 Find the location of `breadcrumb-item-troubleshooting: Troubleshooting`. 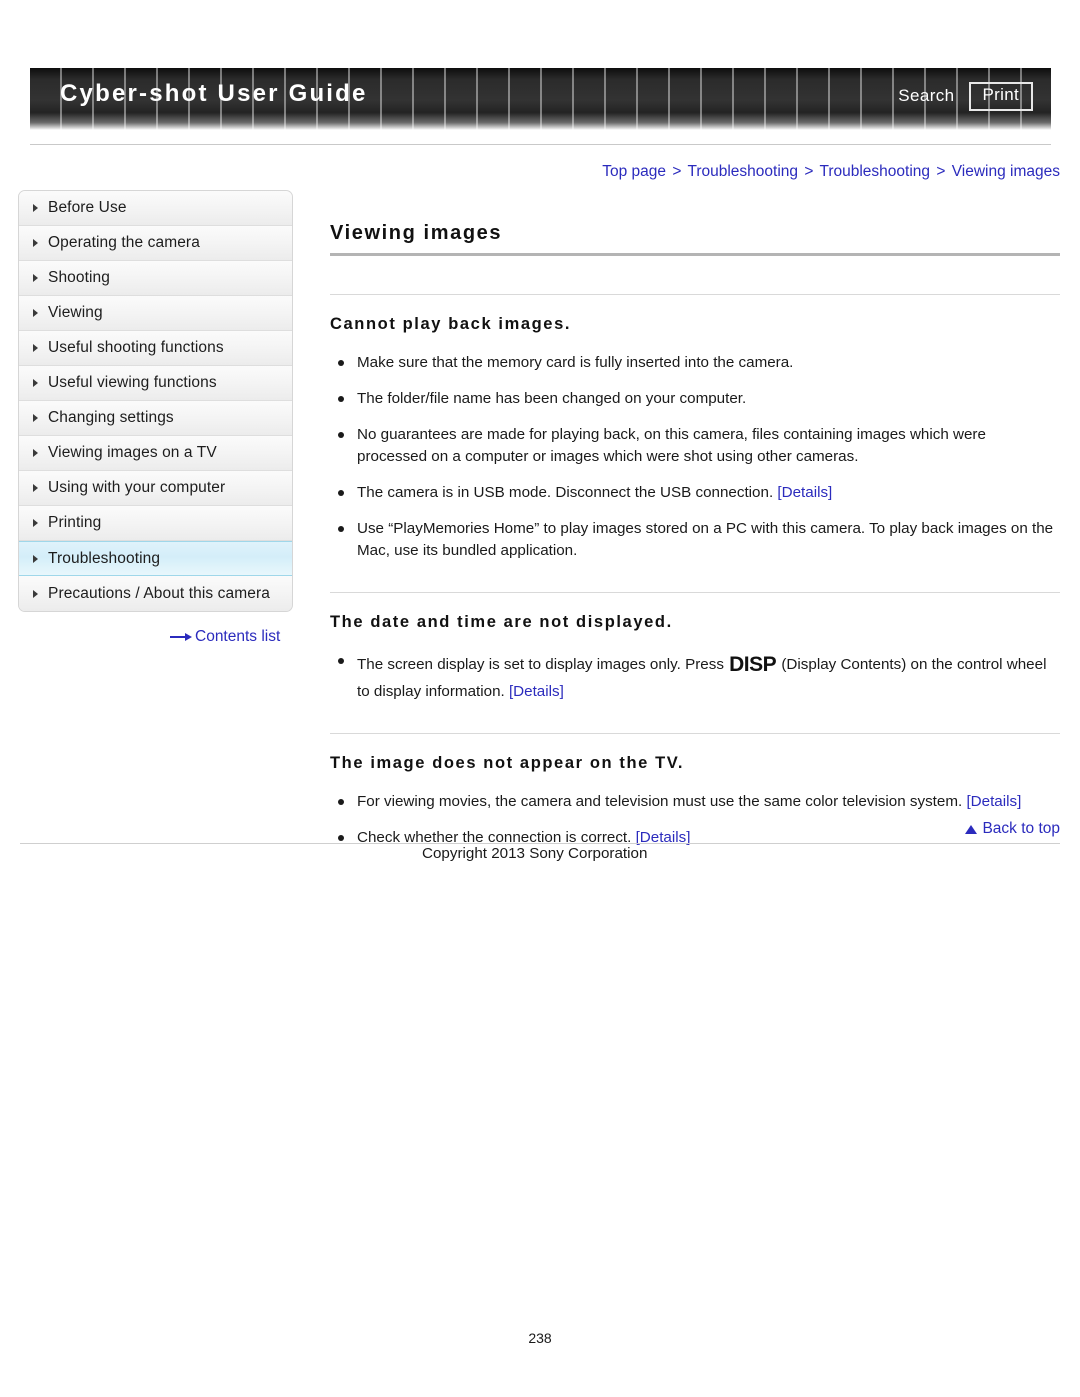

breadcrumb-item-troubleshooting: Troubleshooting is located at coordinates (742, 171).